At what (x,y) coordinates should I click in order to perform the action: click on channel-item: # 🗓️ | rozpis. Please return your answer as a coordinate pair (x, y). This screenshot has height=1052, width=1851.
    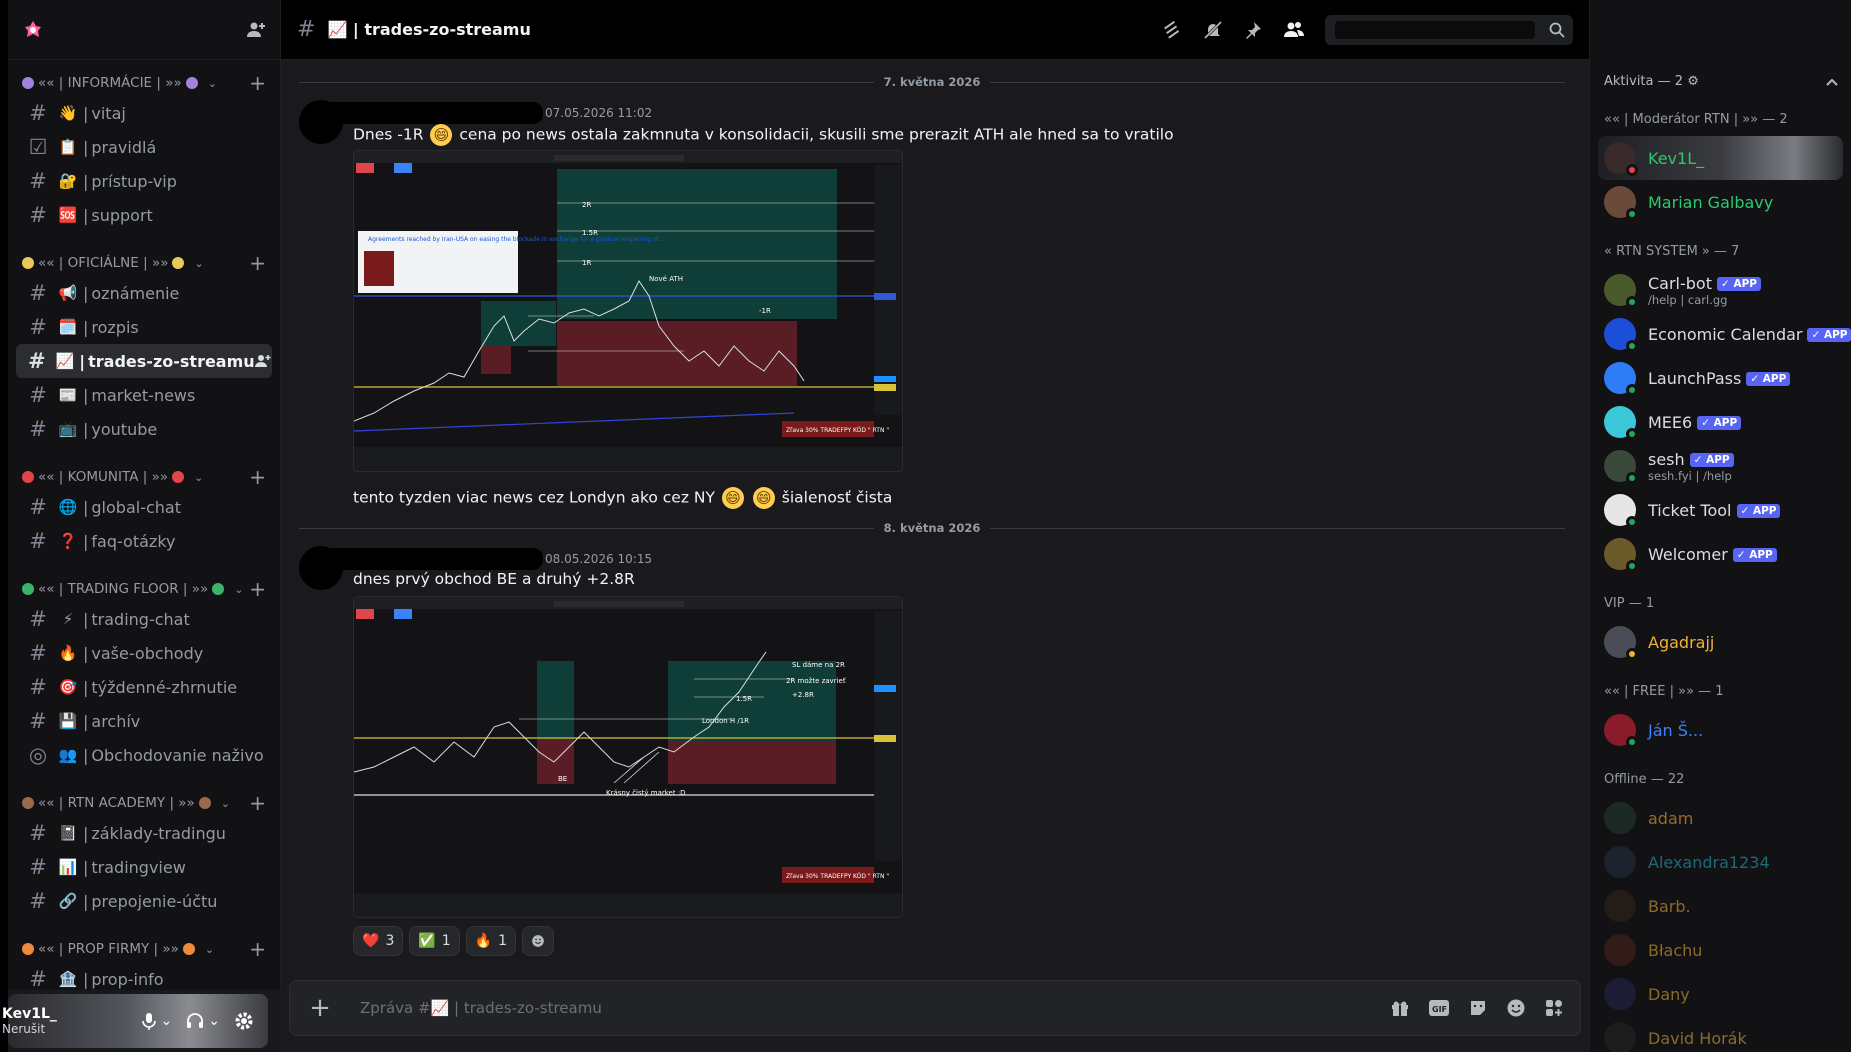
    Looking at the image, I should click on (144, 327).